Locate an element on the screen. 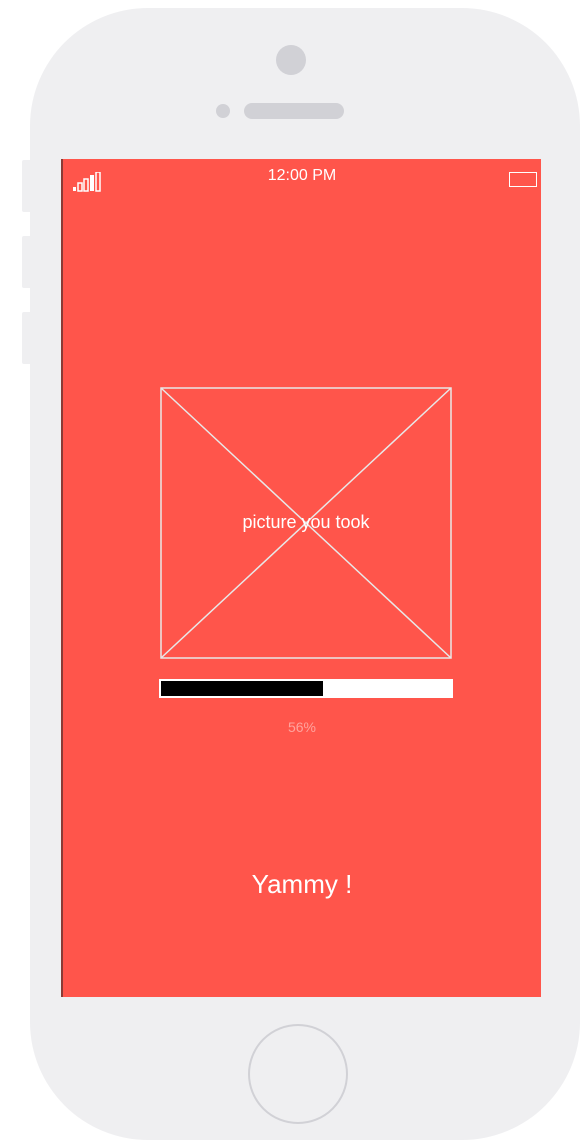 The width and height of the screenshot is (580, 1148). upload-progress-bar is located at coordinates (306, 688).